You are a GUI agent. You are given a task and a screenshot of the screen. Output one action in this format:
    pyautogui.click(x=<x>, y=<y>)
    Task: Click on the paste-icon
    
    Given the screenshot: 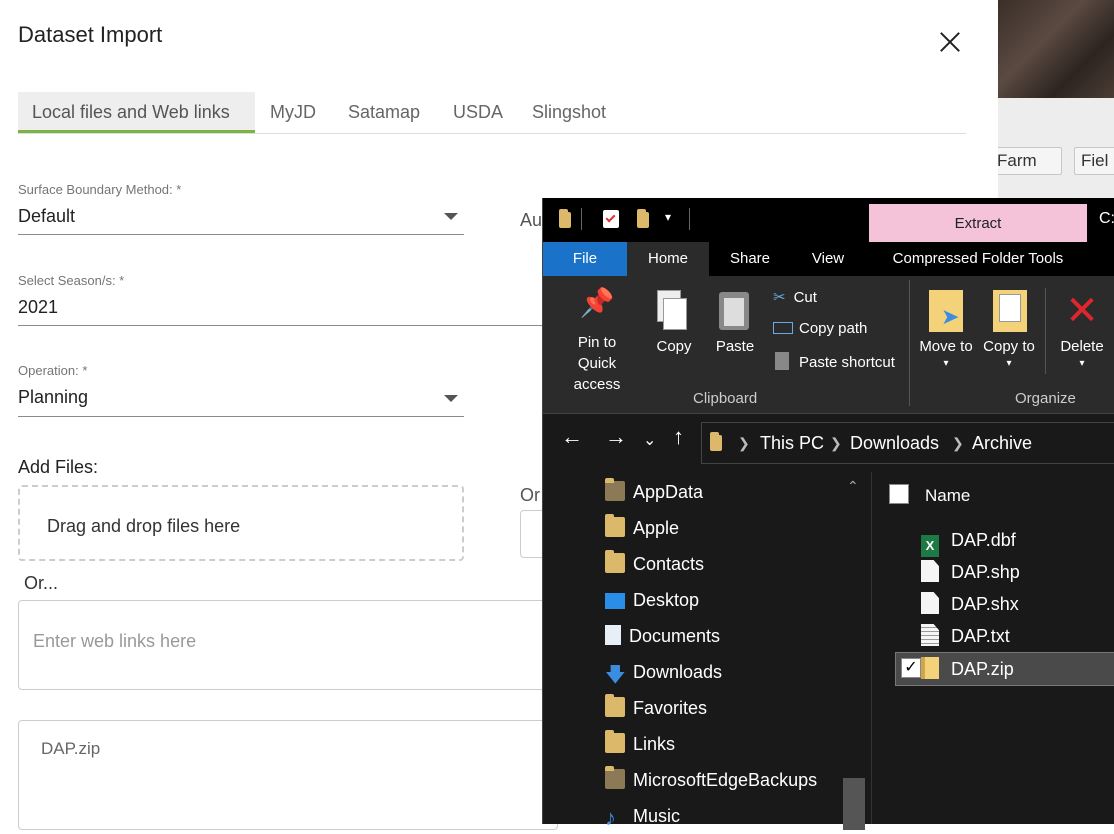 What is the action you would take?
    pyautogui.click(x=735, y=312)
    